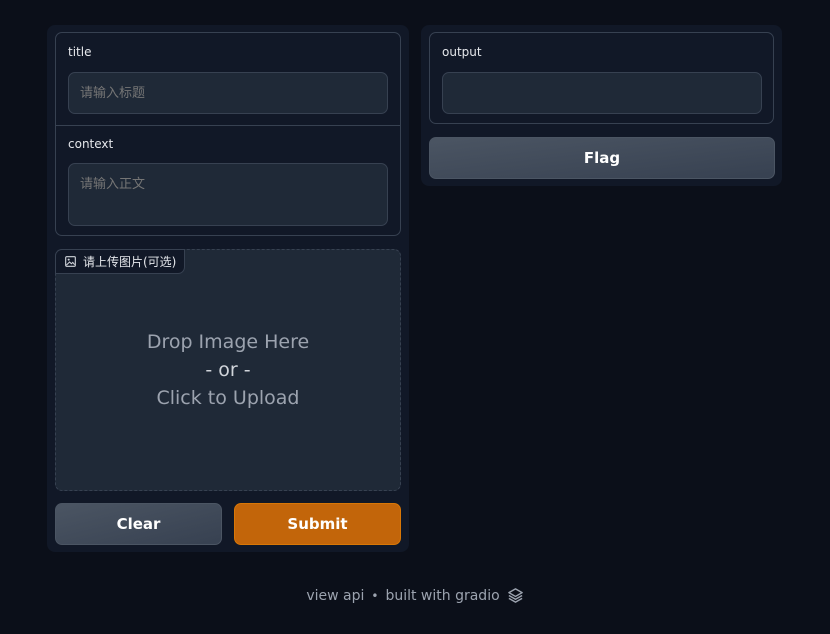 Image resolution: width=830 pixels, height=634 pixels. I want to click on drop-instructions: Drop Image Here - or - Click to Upload, so click(228, 370).